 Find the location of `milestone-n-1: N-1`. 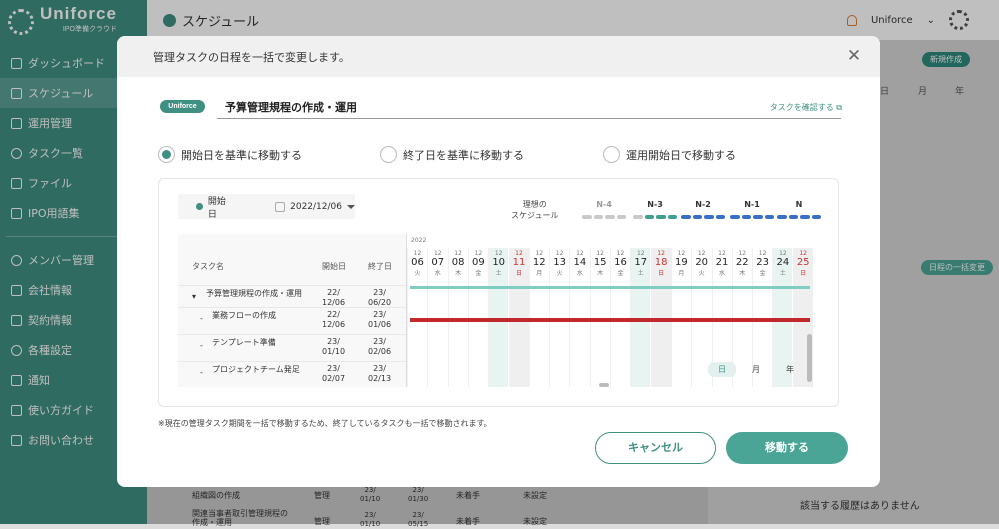

milestone-n-1: N-1 is located at coordinates (752, 209).